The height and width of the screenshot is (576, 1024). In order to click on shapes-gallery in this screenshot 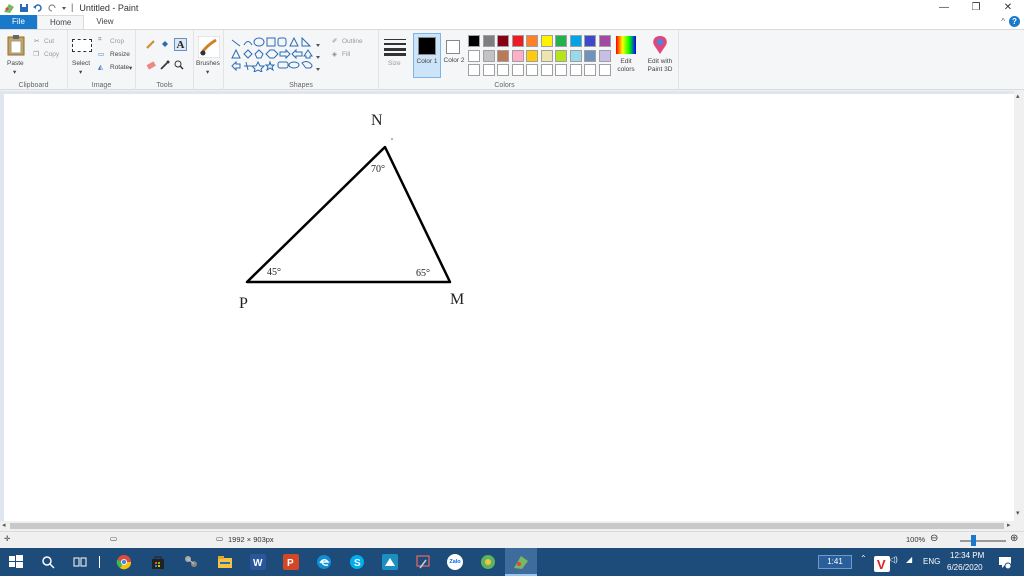, I will do `click(278, 54)`.